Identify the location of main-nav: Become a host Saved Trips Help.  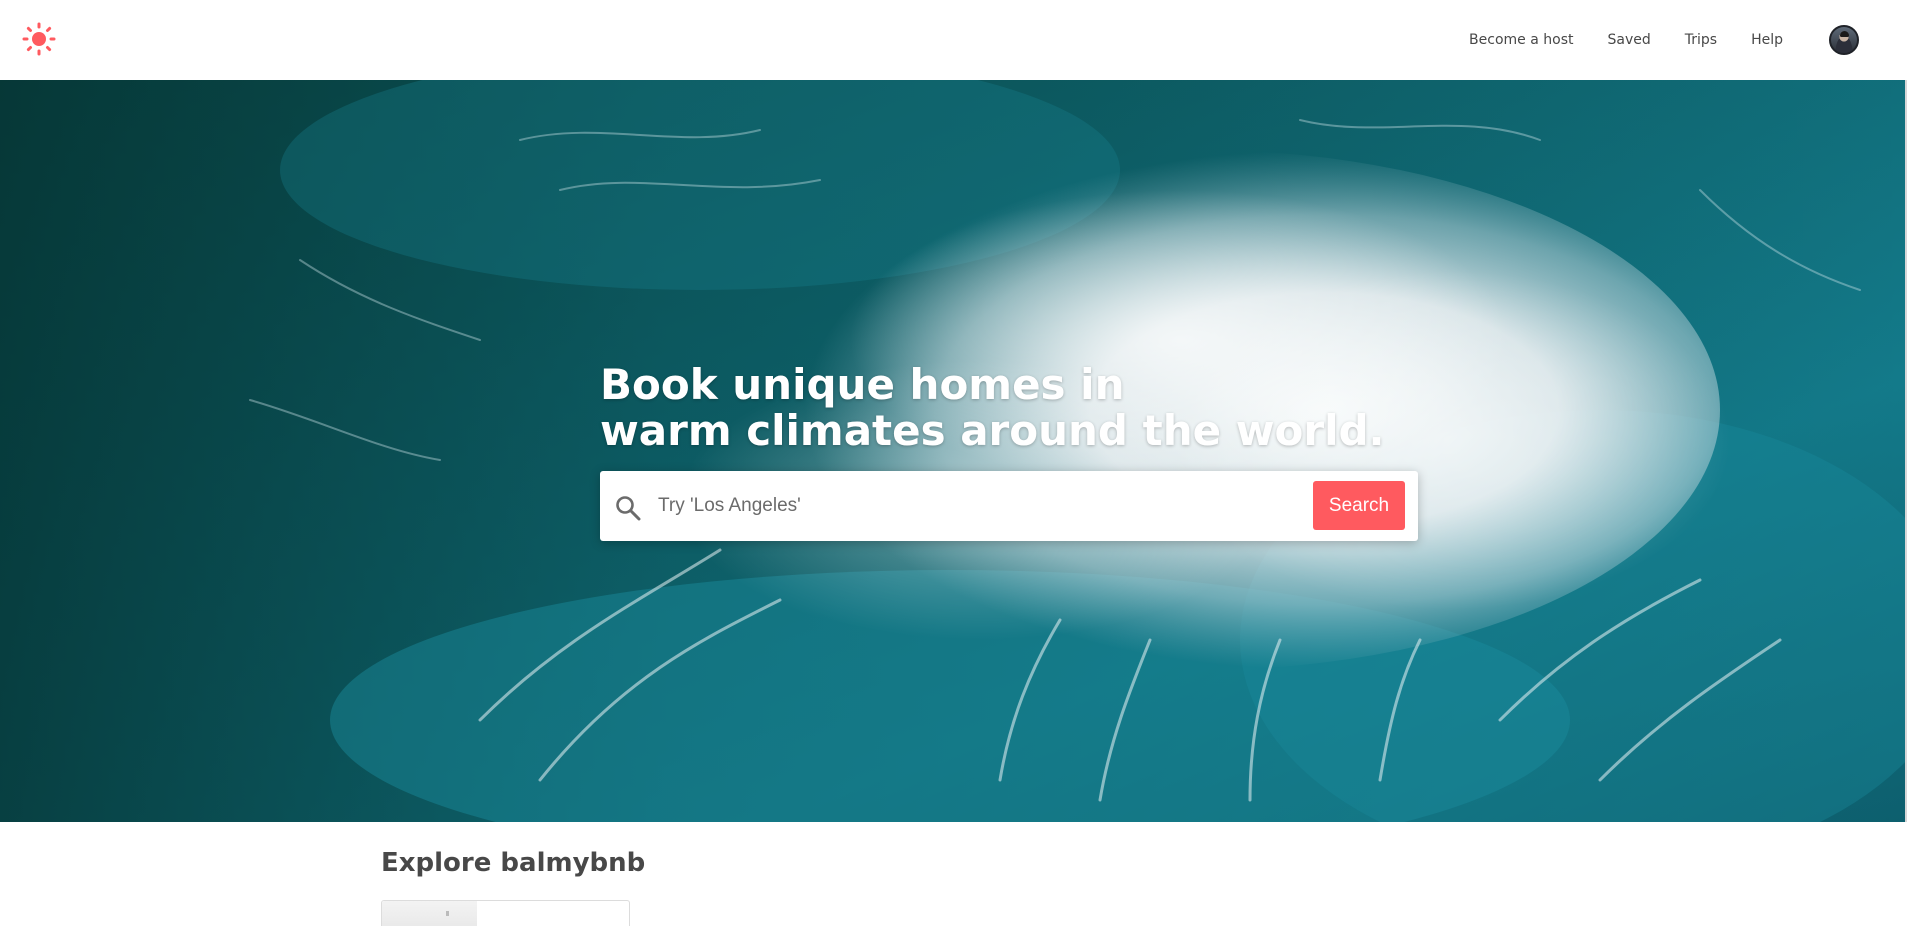
(1688, 40).